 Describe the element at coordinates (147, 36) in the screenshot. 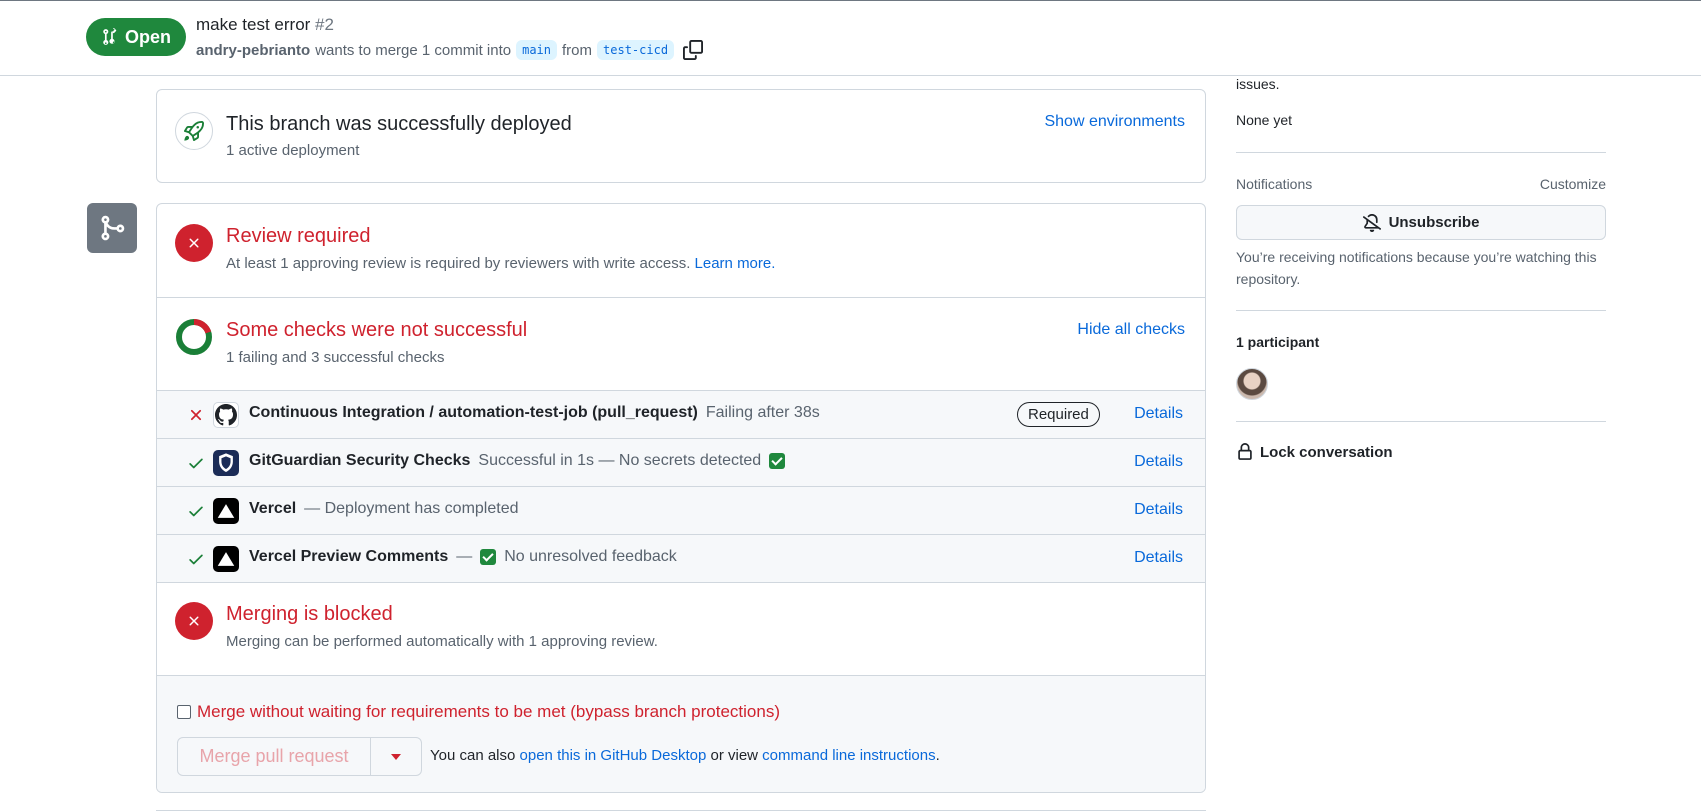

I see `pr-state-label: Open` at that location.